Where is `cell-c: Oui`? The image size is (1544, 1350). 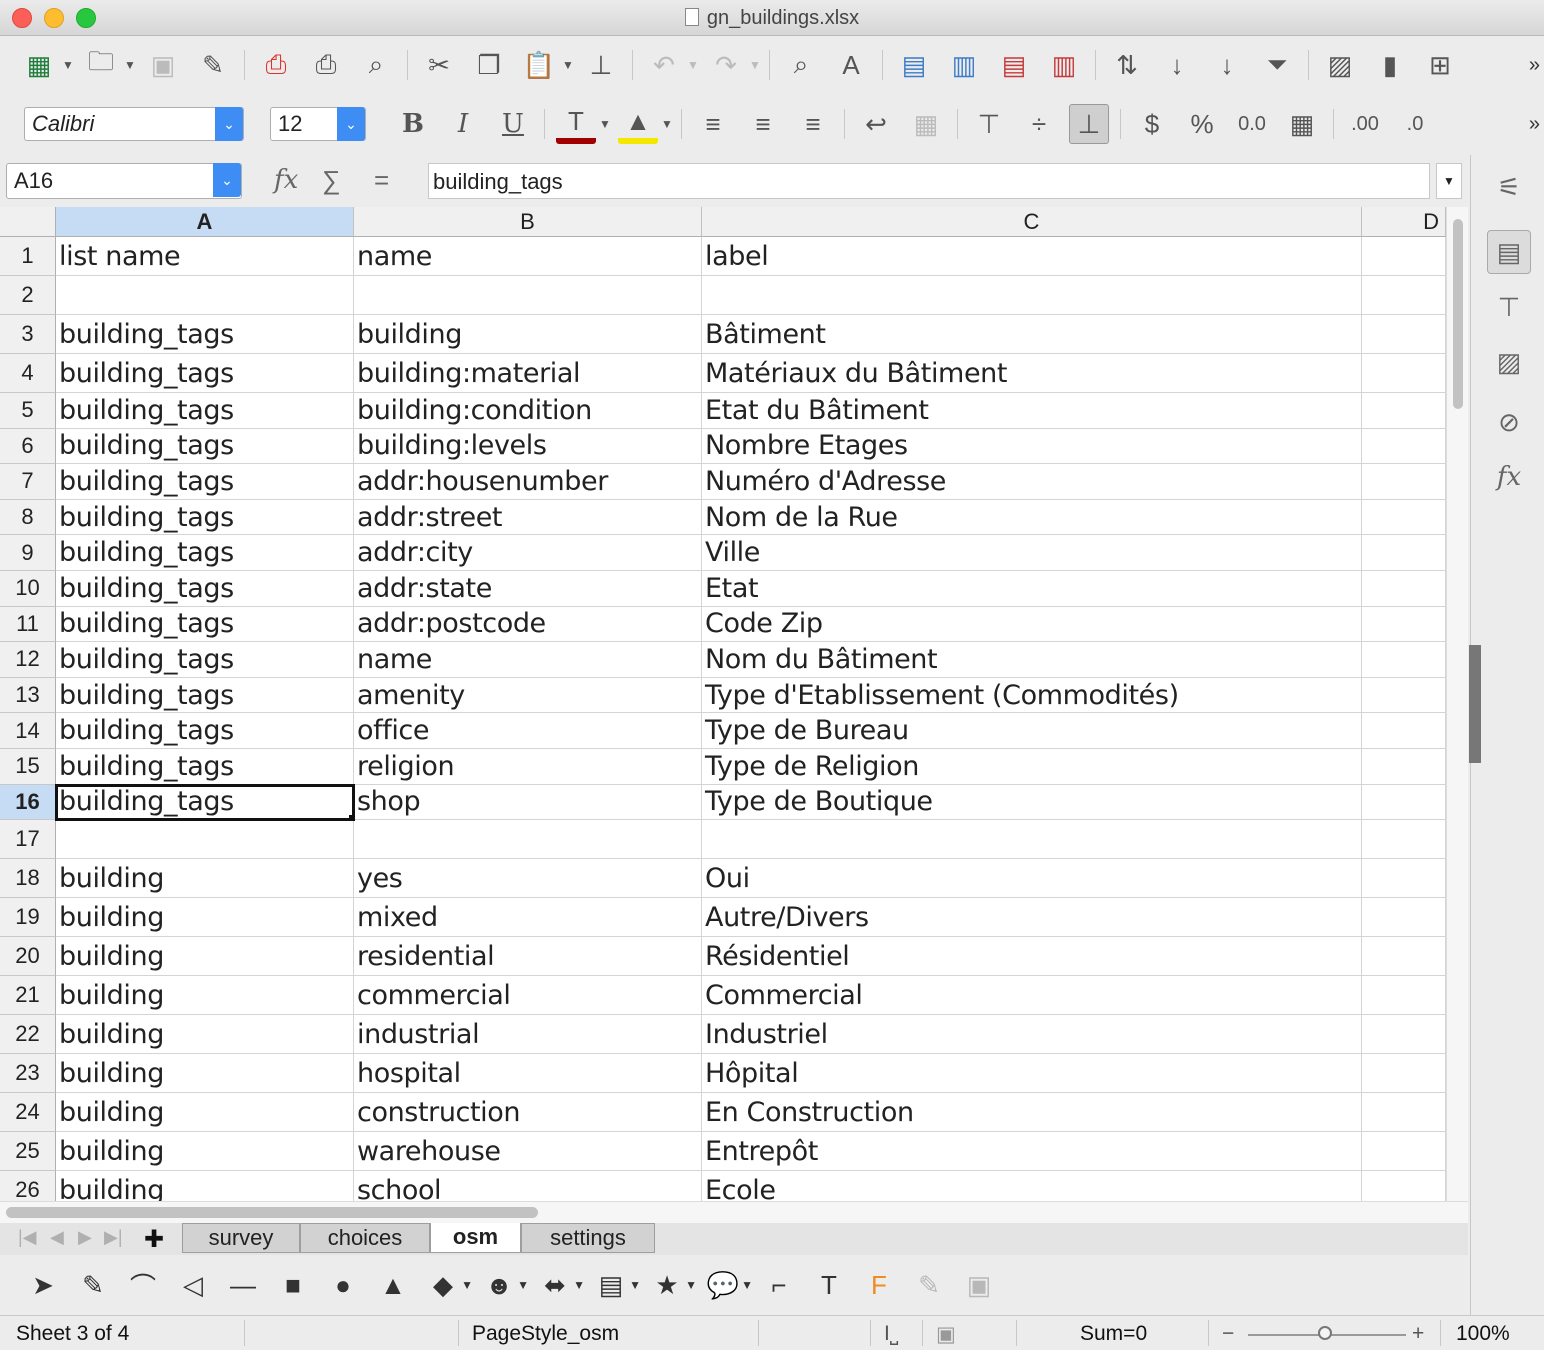 cell-c: Oui is located at coordinates (1032, 879).